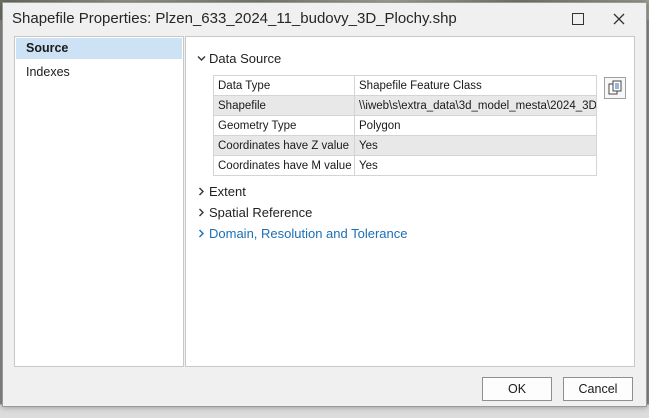 This screenshot has height=418, width=649. I want to click on property-value: Shapefile Feature Class, so click(475, 85).